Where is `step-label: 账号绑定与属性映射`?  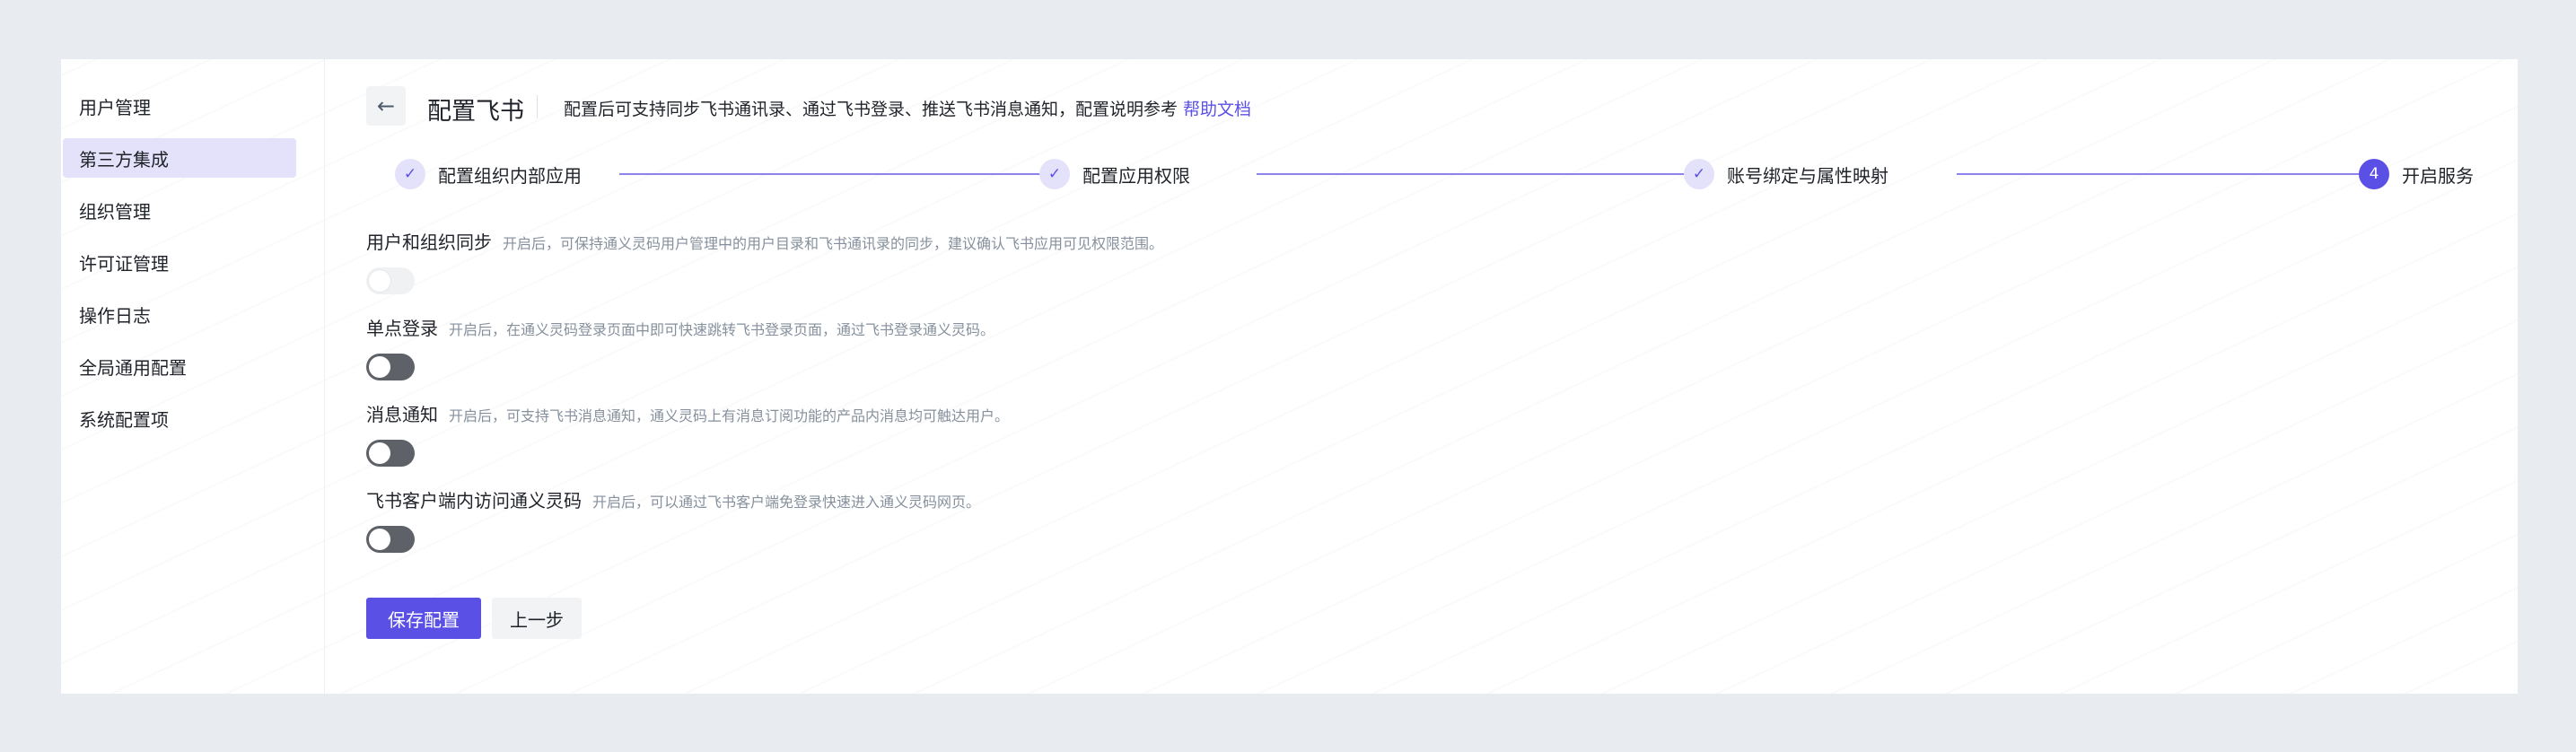 step-label: 账号绑定与属性映射 is located at coordinates (1807, 175).